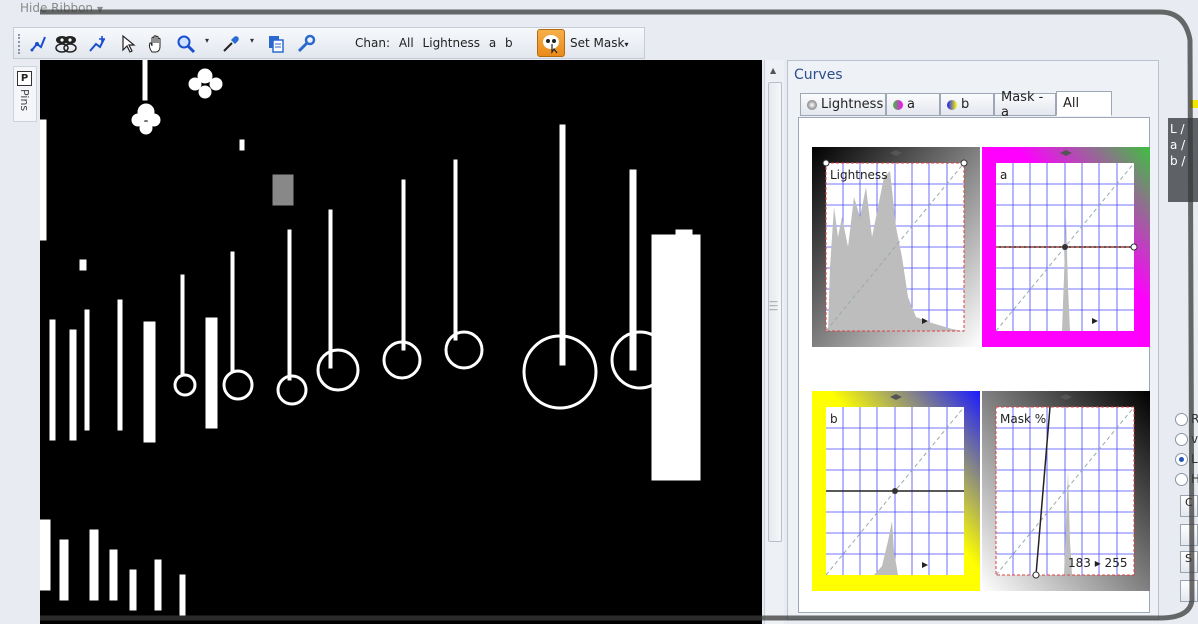  Describe the element at coordinates (1178, 161) in the screenshot. I see `lab-readout-b: b /` at that location.